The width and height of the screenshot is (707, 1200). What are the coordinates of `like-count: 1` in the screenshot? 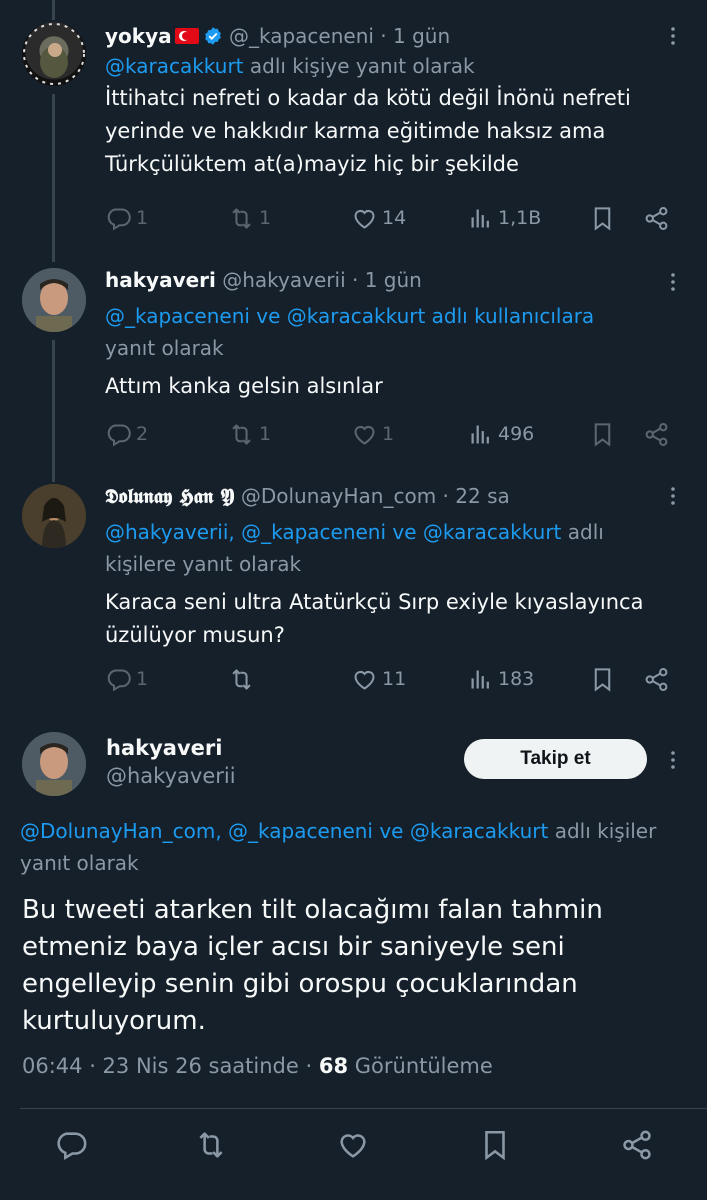 It's located at (388, 434).